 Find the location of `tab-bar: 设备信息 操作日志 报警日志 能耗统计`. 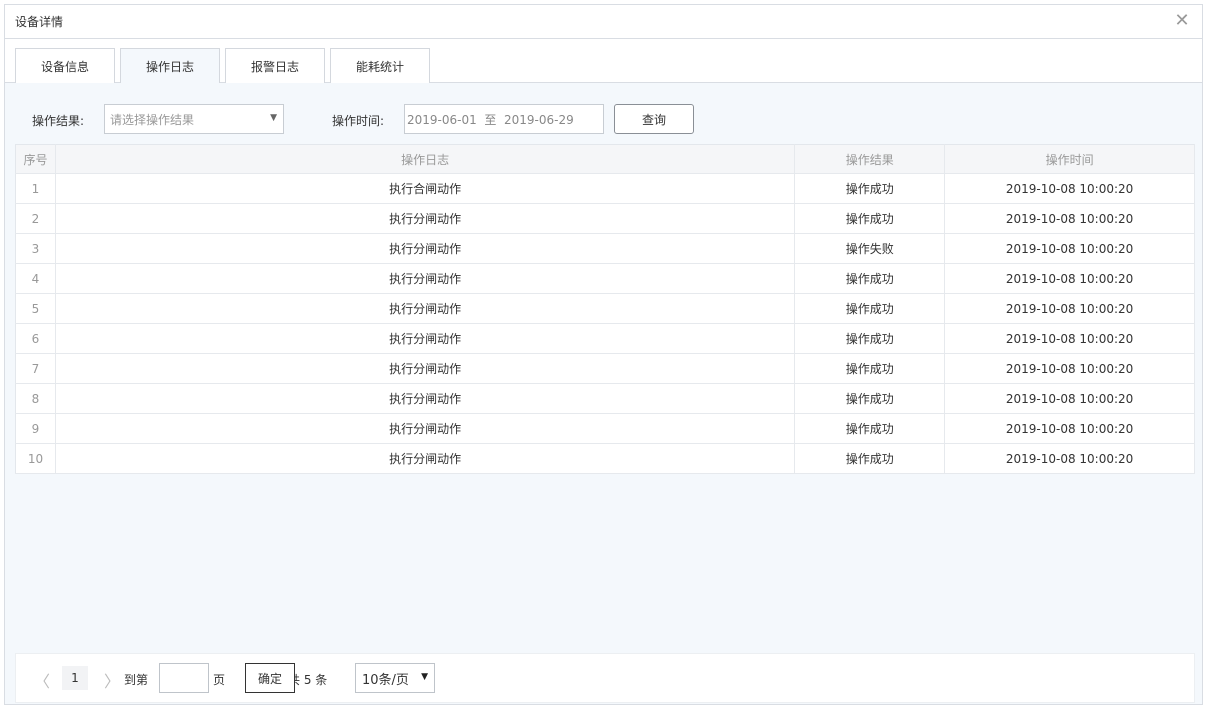

tab-bar: 设备信息 操作日志 报警日志 能耗统计 is located at coordinates (603, 61).